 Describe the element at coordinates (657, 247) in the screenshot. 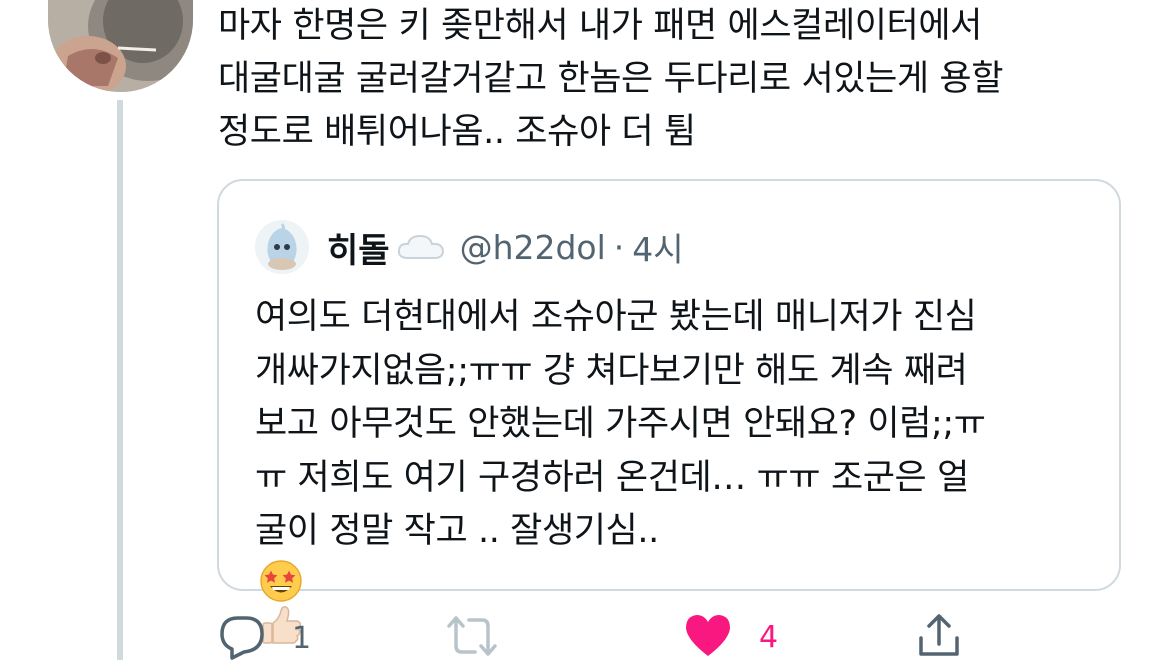

I see `quoted-tweet-time: 4시` at that location.